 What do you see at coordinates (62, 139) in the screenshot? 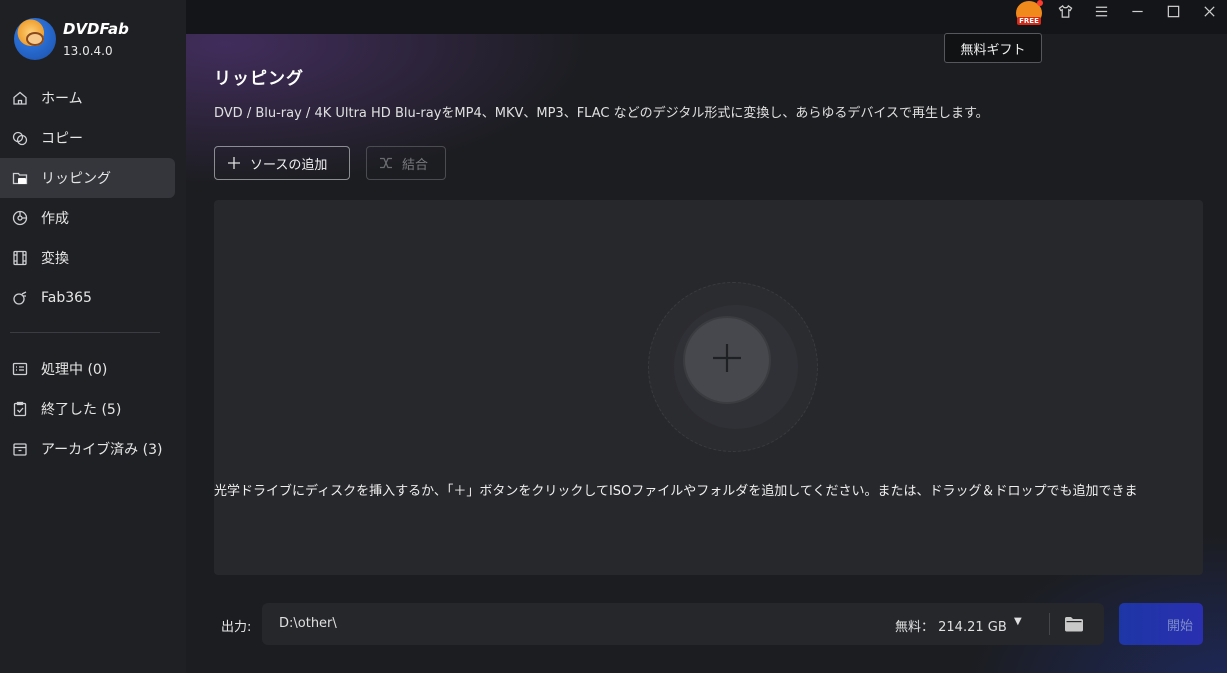
I see `sidebar-item-label: コピー` at bounding box center [62, 139].